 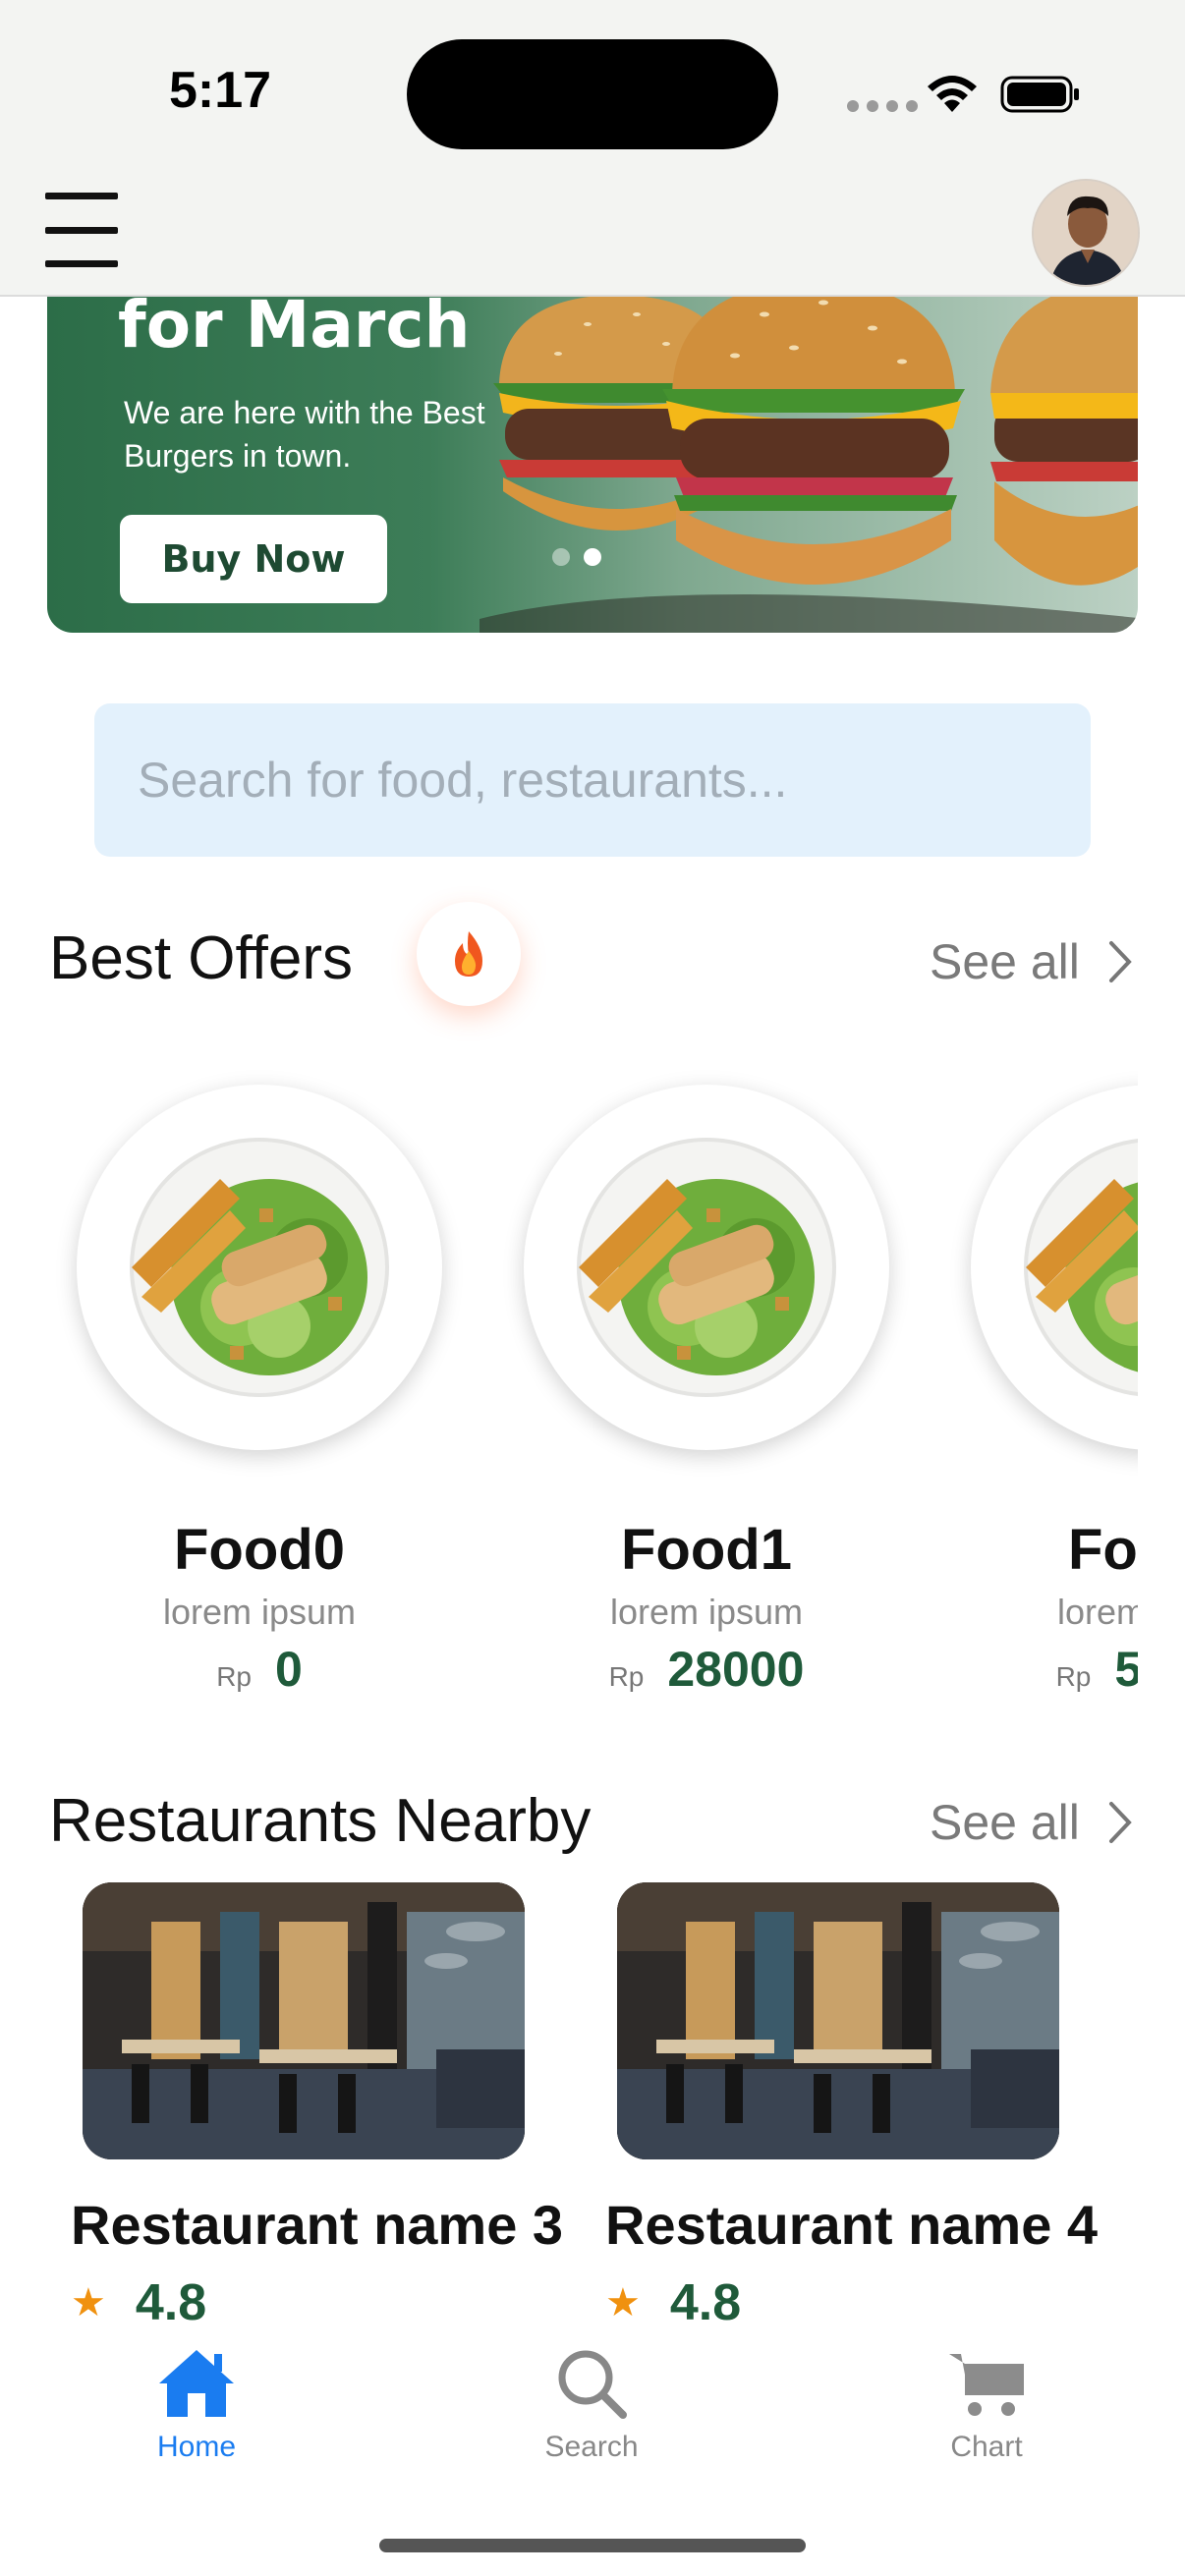 What do you see at coordinates (82, 230) in the screenshot?
I see `menu-button` at bounding box center [82, 230].